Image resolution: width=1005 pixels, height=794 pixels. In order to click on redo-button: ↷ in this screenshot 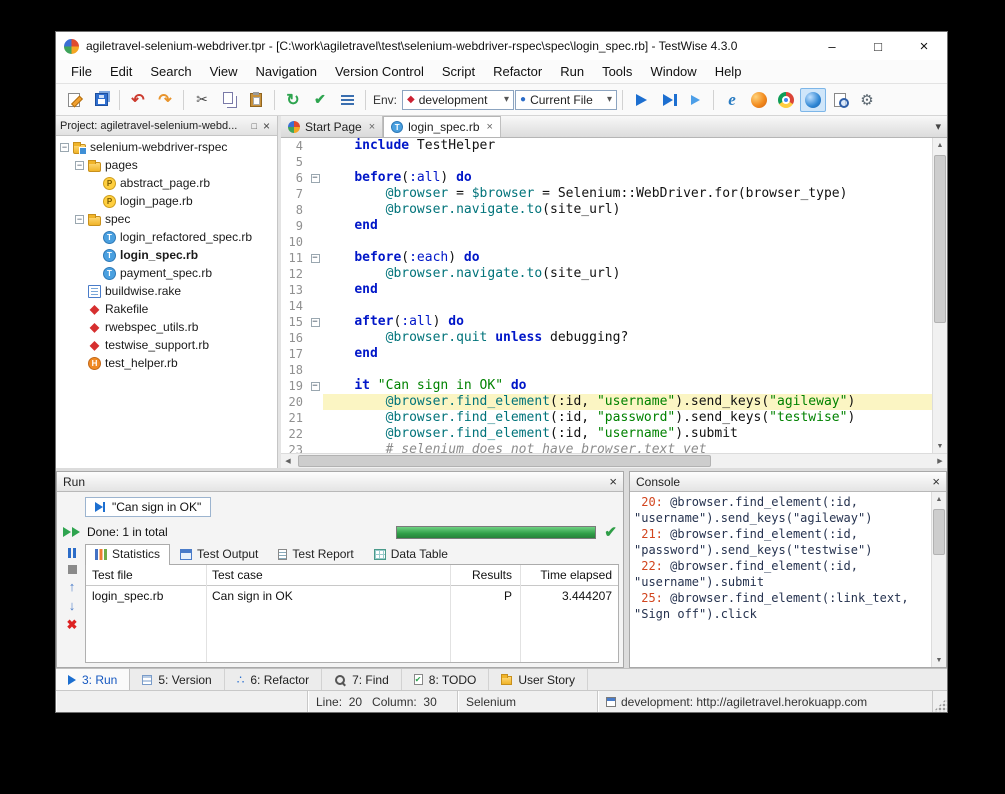, I will do `click(165, 100)`.